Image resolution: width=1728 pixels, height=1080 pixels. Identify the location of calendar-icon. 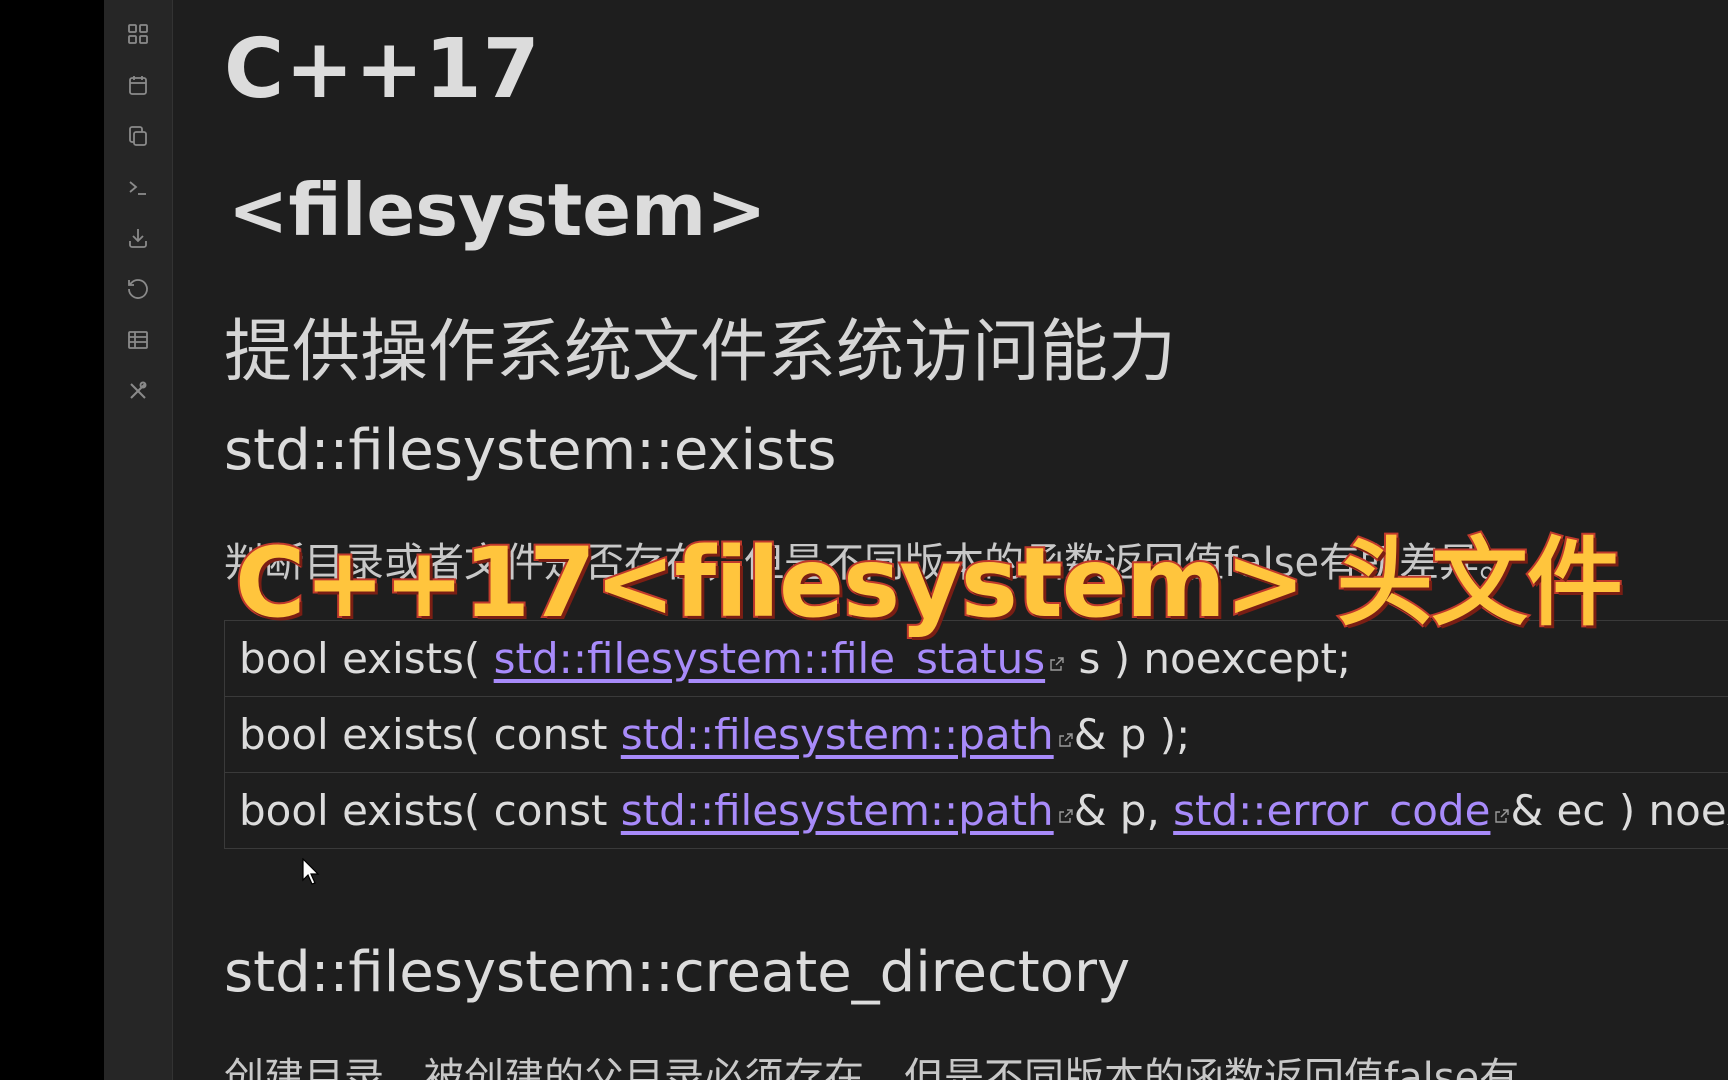
(138, 85).